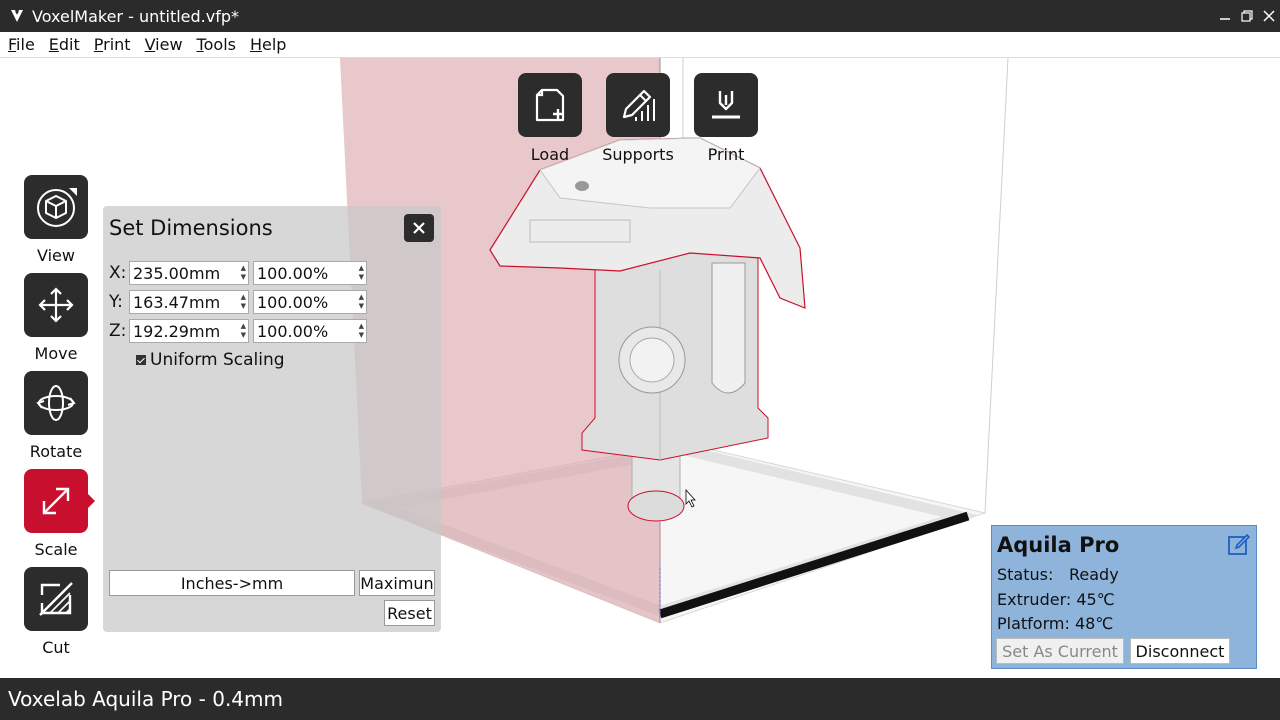 This screenshot has height=720, width=1280. What do you see at coordinates (216, 44) in the screenshot?
I see `menu-tools: Tools` at bounding box center [216, 44].